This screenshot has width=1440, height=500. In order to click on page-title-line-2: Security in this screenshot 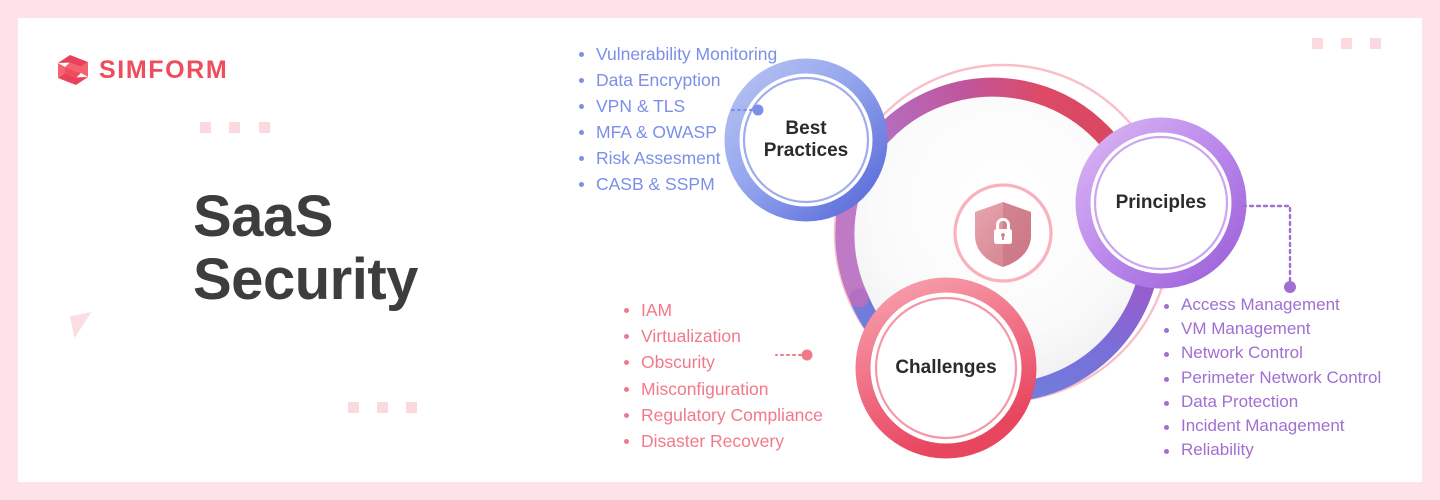, I will do `click(305, 279)`.